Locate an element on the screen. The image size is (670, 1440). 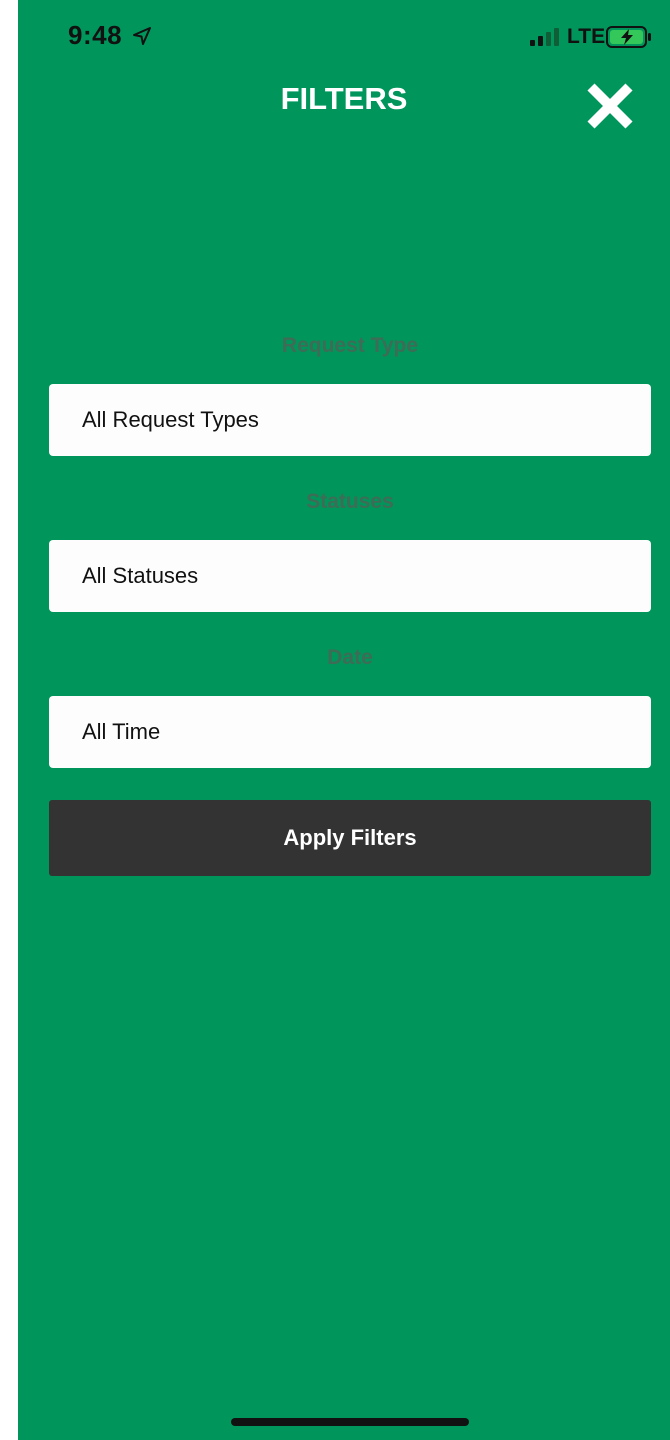
location-arrow-icon is located at coordinates (142, 36).